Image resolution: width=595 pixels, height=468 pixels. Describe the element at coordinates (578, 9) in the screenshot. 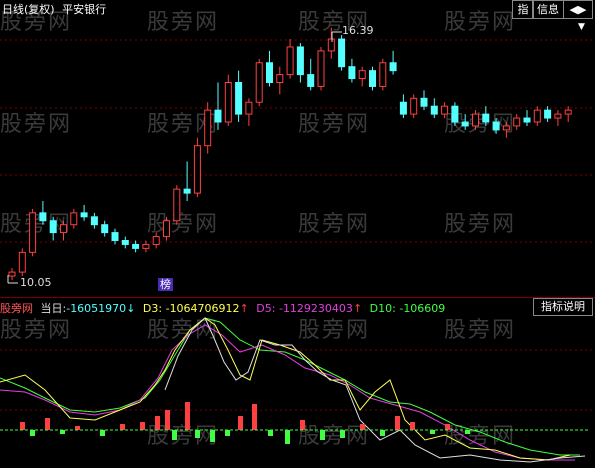

I see `nav-arrows-button: ◀▶` at that location.